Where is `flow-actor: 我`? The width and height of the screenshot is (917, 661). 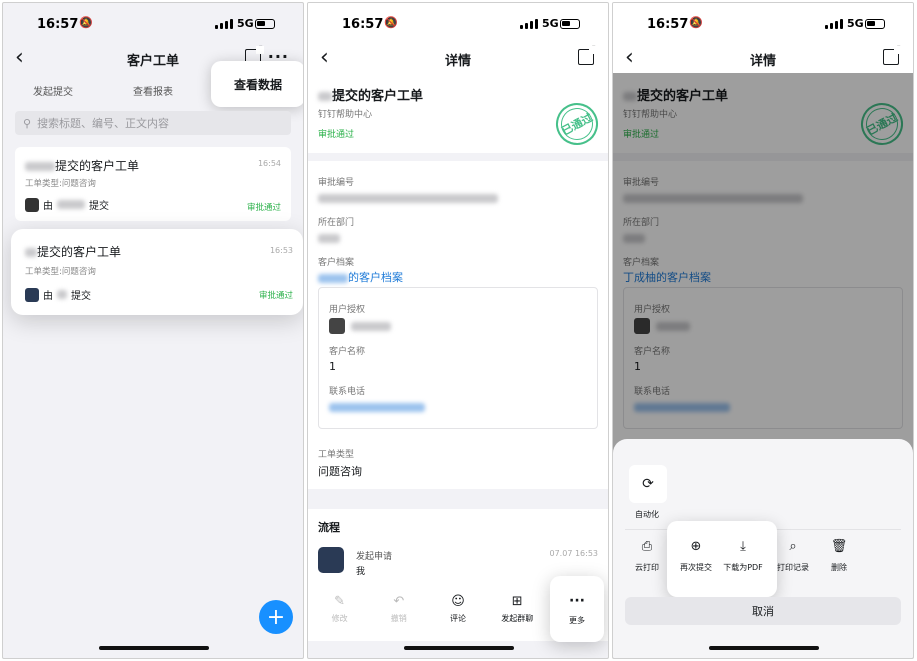 flow-actor: 我 is located at coordinates (361, 572).